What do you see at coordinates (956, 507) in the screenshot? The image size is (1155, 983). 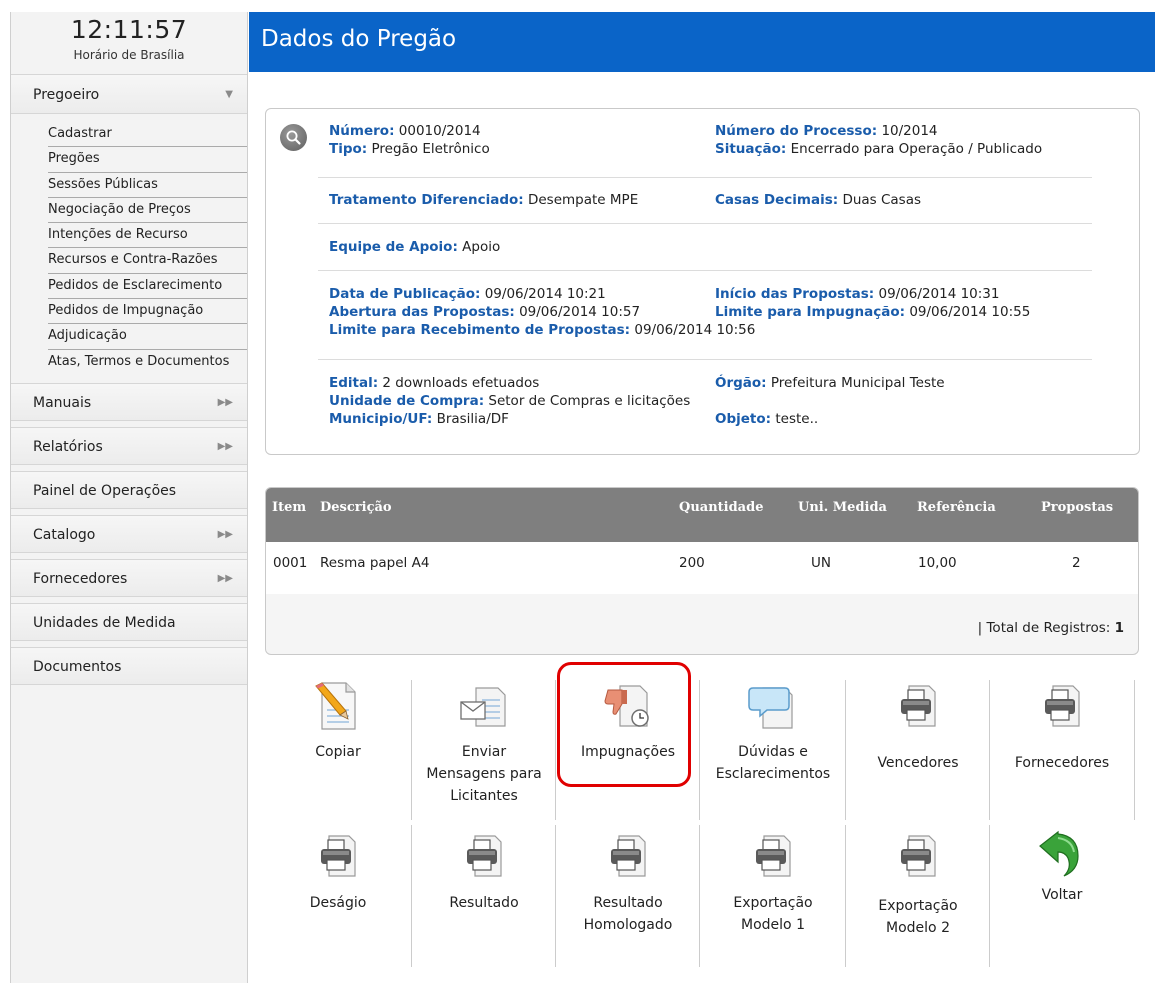 I see `col-referencia: Referência` at bounding box center [956, 507].